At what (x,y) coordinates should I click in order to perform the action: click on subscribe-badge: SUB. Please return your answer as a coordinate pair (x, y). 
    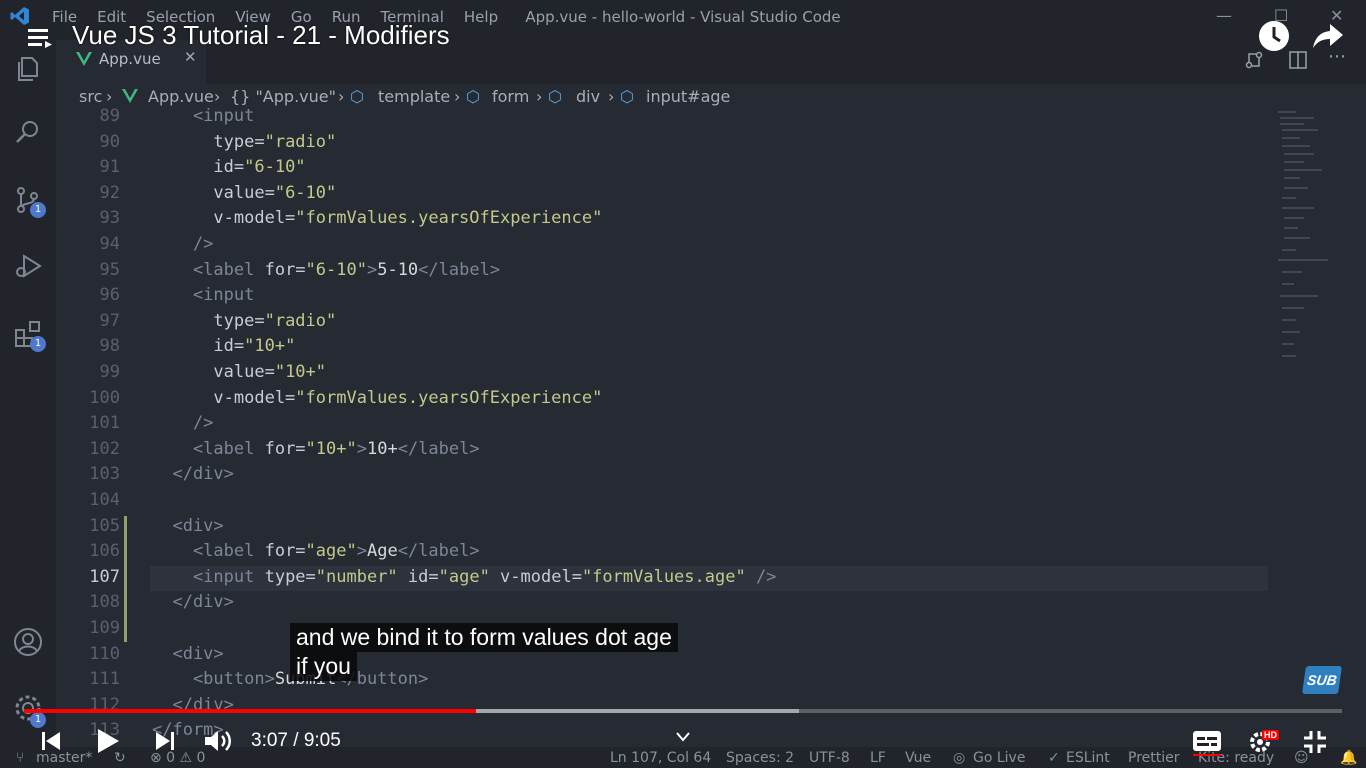
    Looking at the image, I should click on (1322, 680).